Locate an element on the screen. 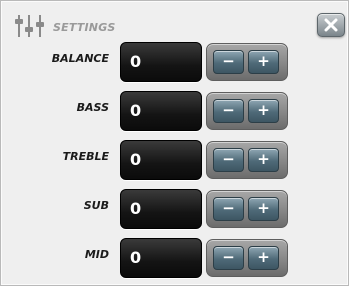 The width and height of the screenshot is (349, 286). mid-decrease-button: − is located at coordinates (228, 258).